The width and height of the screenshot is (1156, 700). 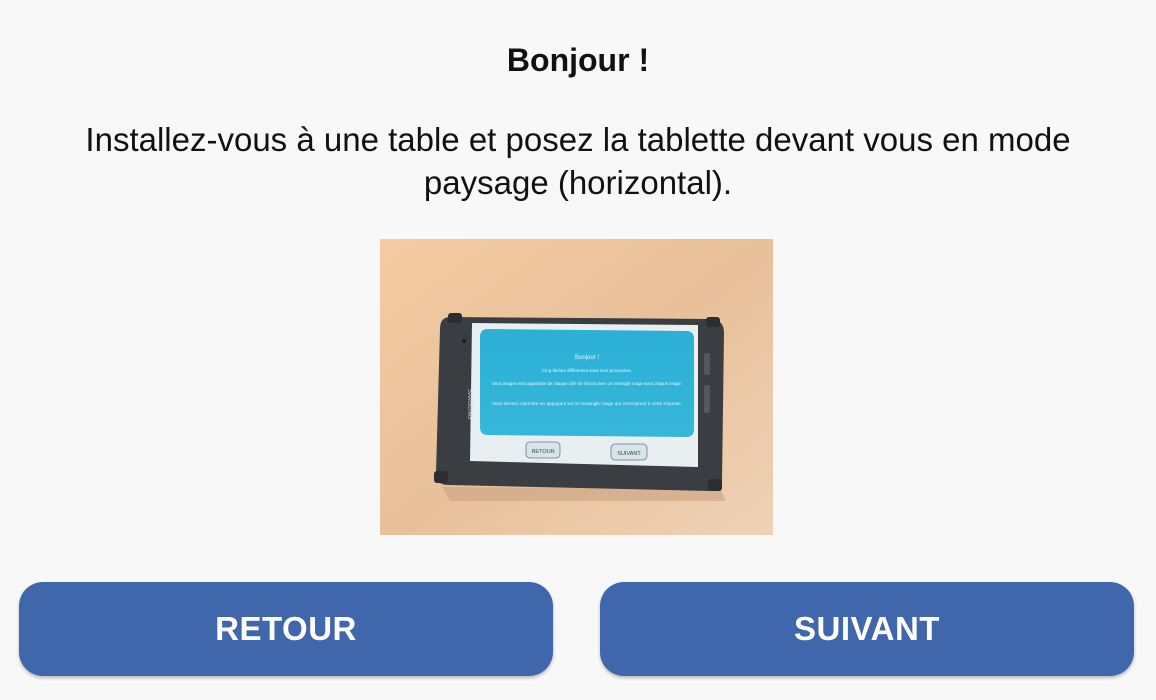 I want to click on next-button-label: SUIVANT, so click(x=867, y=628).